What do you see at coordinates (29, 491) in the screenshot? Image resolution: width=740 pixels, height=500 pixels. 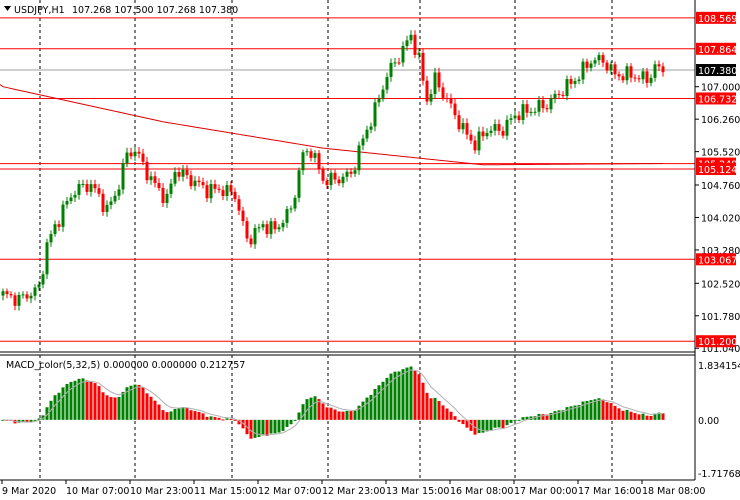 I see `time-label: 9 Mar 2020` at bounding box center [29, 491].